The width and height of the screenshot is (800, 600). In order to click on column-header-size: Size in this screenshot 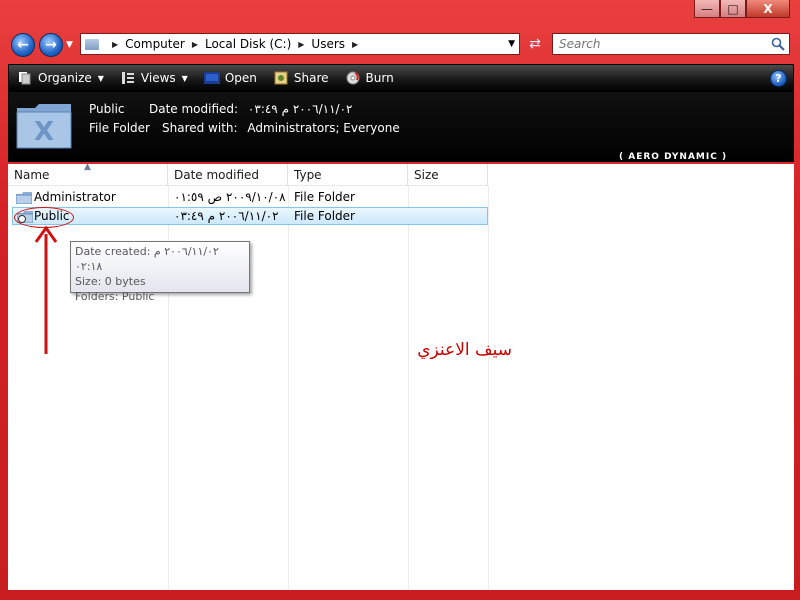, I will do `click(448, 175)`.